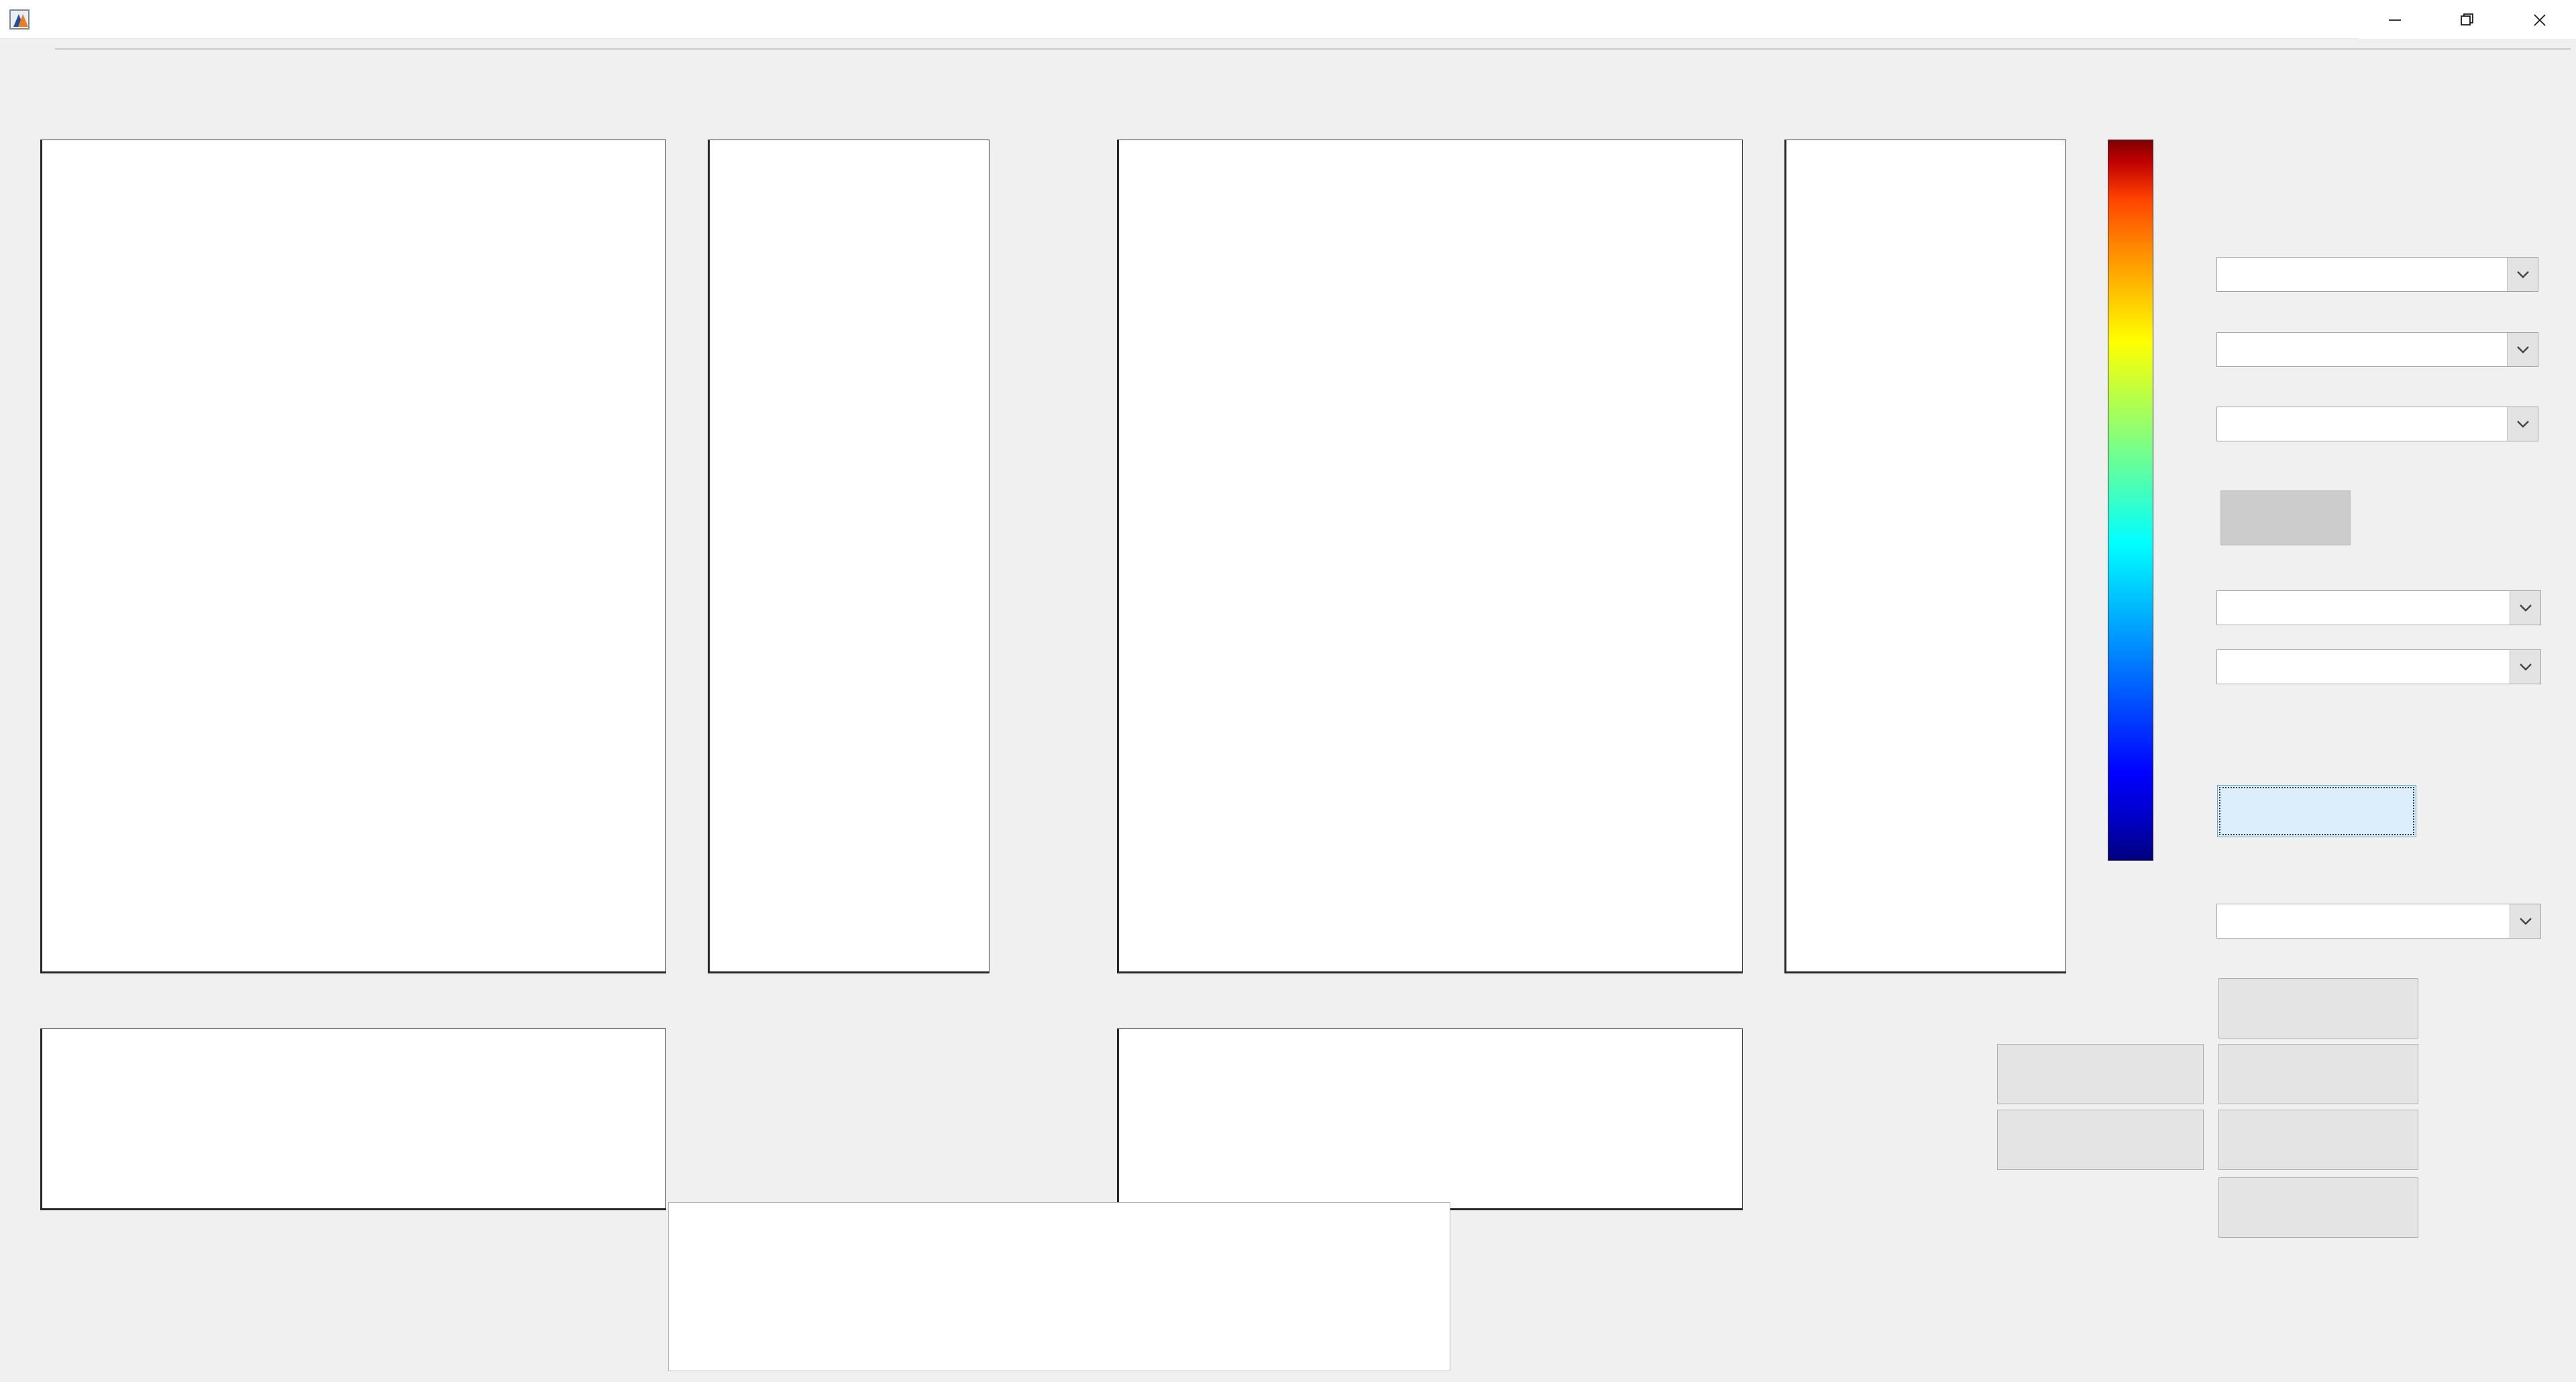 This screenshot has width=2576, height=1382. I want to click on plot-basalt-face-a, so click(353, 556).